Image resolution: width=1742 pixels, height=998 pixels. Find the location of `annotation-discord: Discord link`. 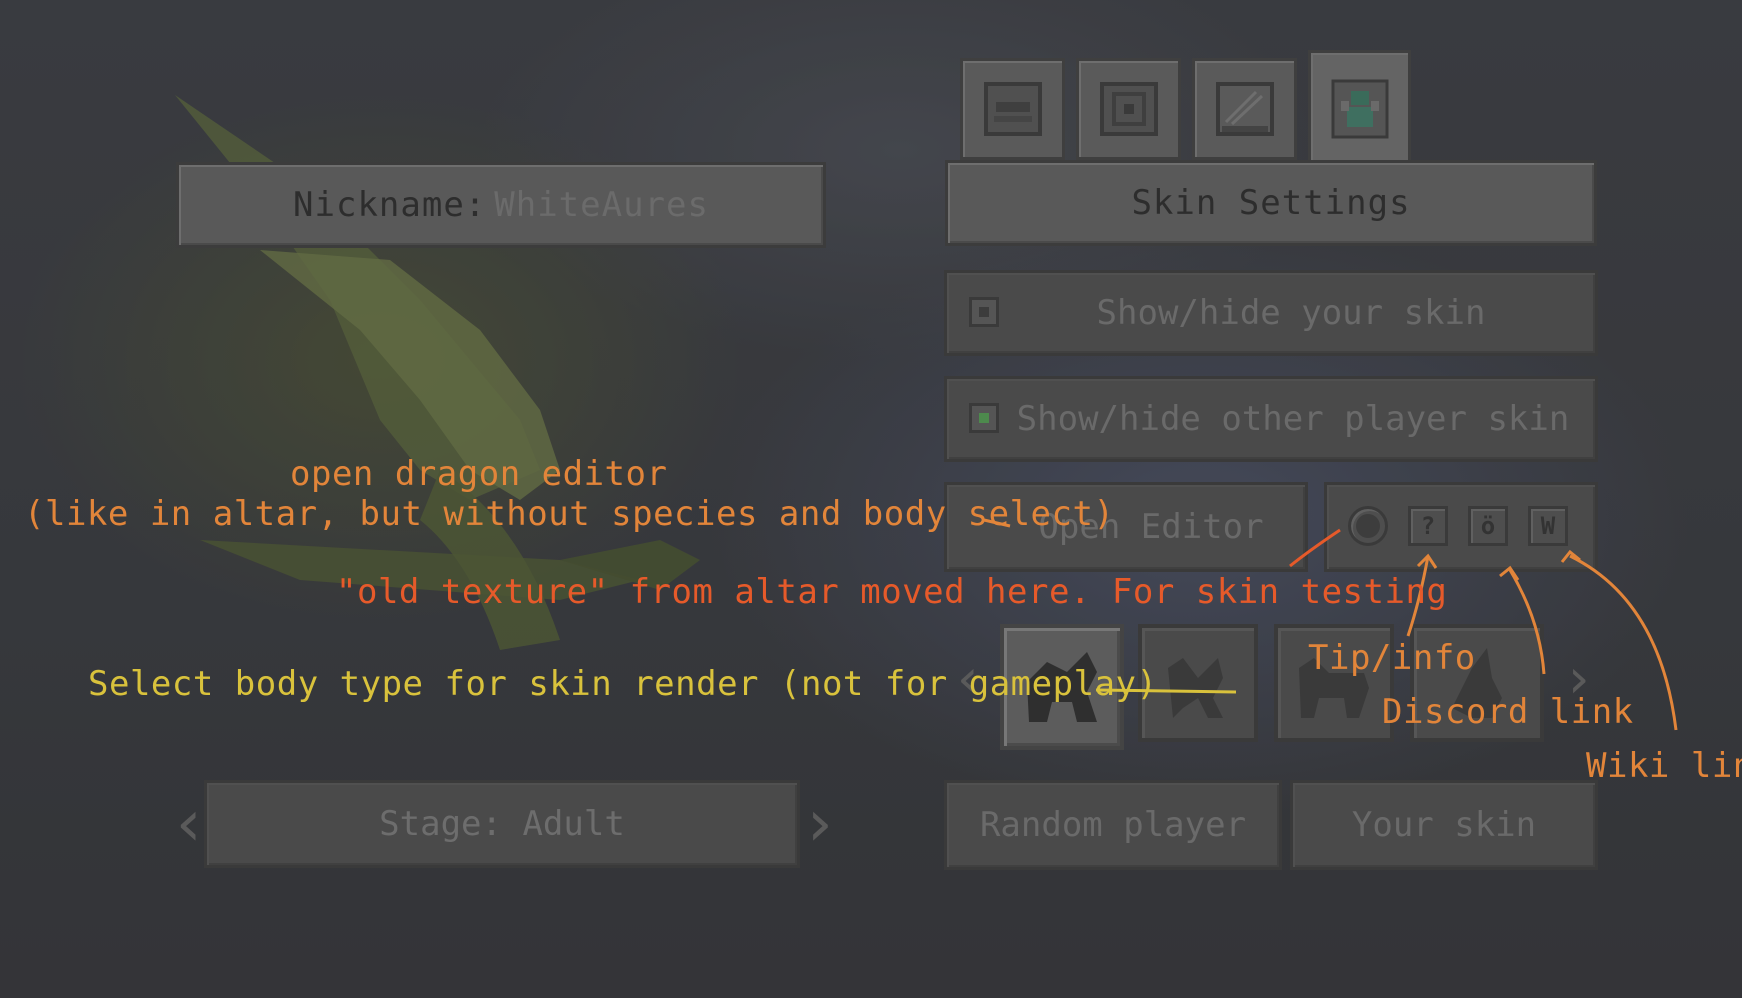

annotation-discord: Discord link is located at coordinates (1508, 712).